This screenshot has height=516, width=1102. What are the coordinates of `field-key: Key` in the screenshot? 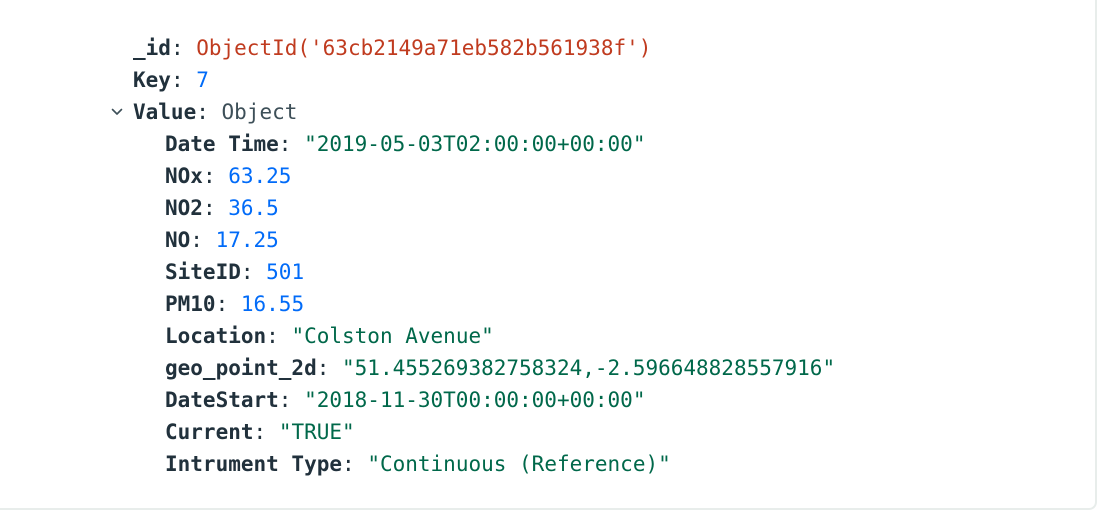 It's located at (152, 80).